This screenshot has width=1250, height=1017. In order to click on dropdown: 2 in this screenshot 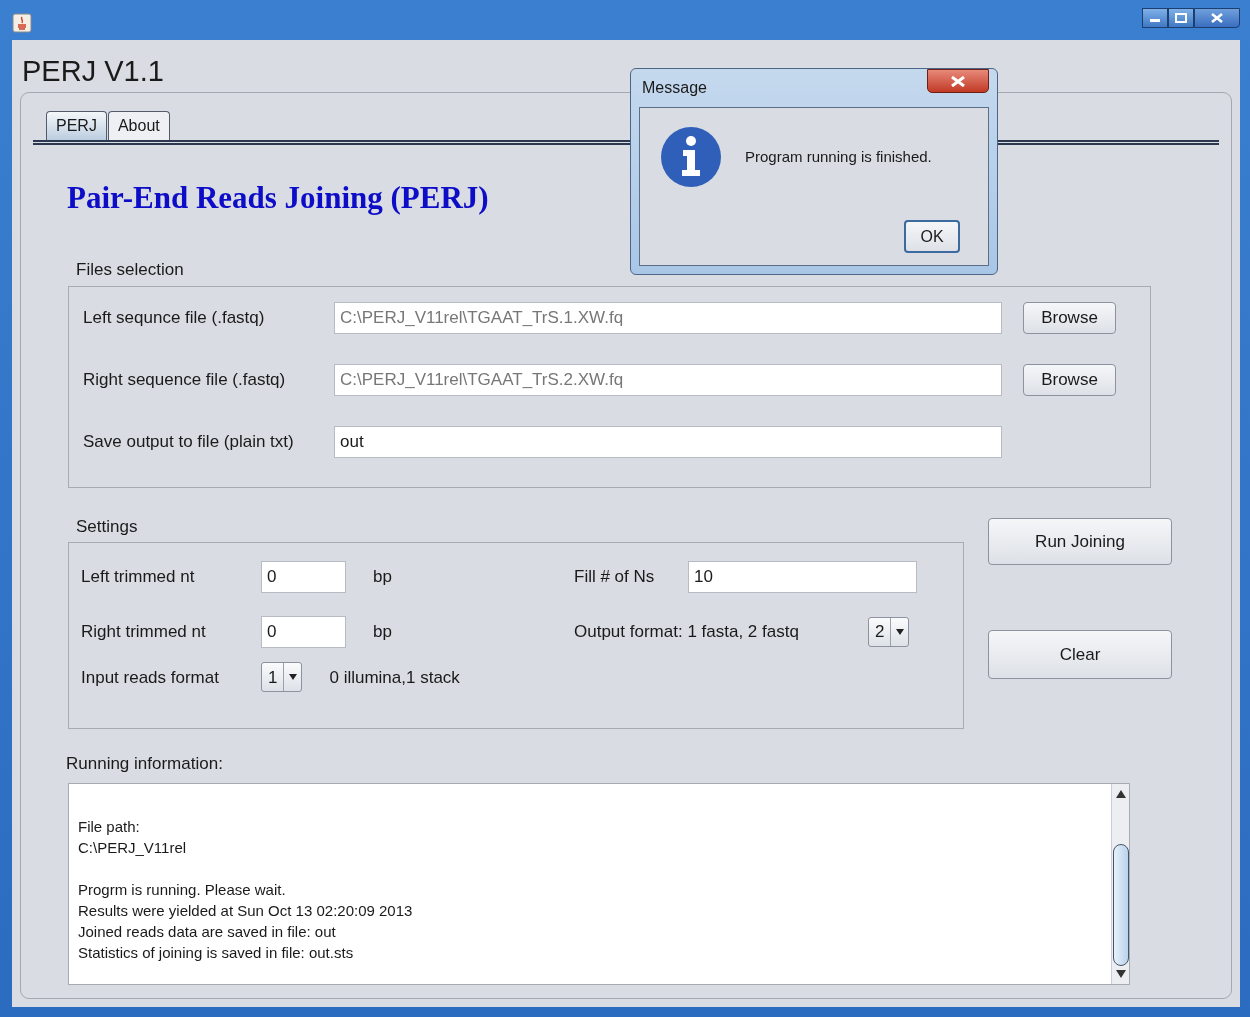, I will do `click(889, 631)`.